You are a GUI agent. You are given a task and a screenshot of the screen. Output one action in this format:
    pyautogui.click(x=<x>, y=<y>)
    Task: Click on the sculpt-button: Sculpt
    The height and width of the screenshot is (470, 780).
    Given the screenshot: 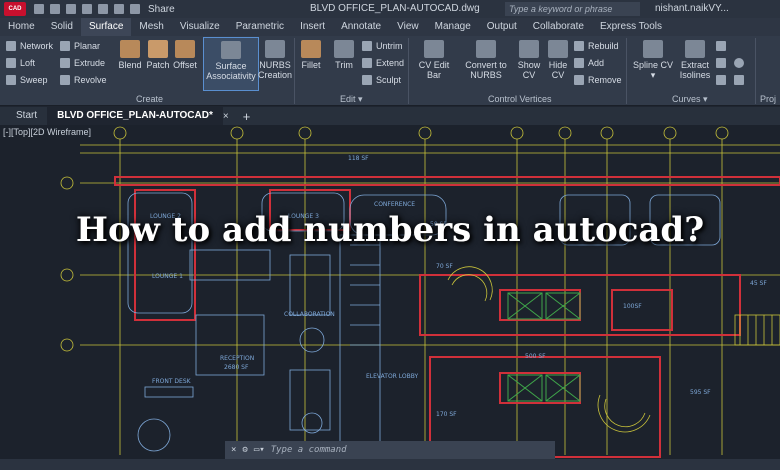 What is the action you would take?
    pyautogui.click(x=381, y=80)
    